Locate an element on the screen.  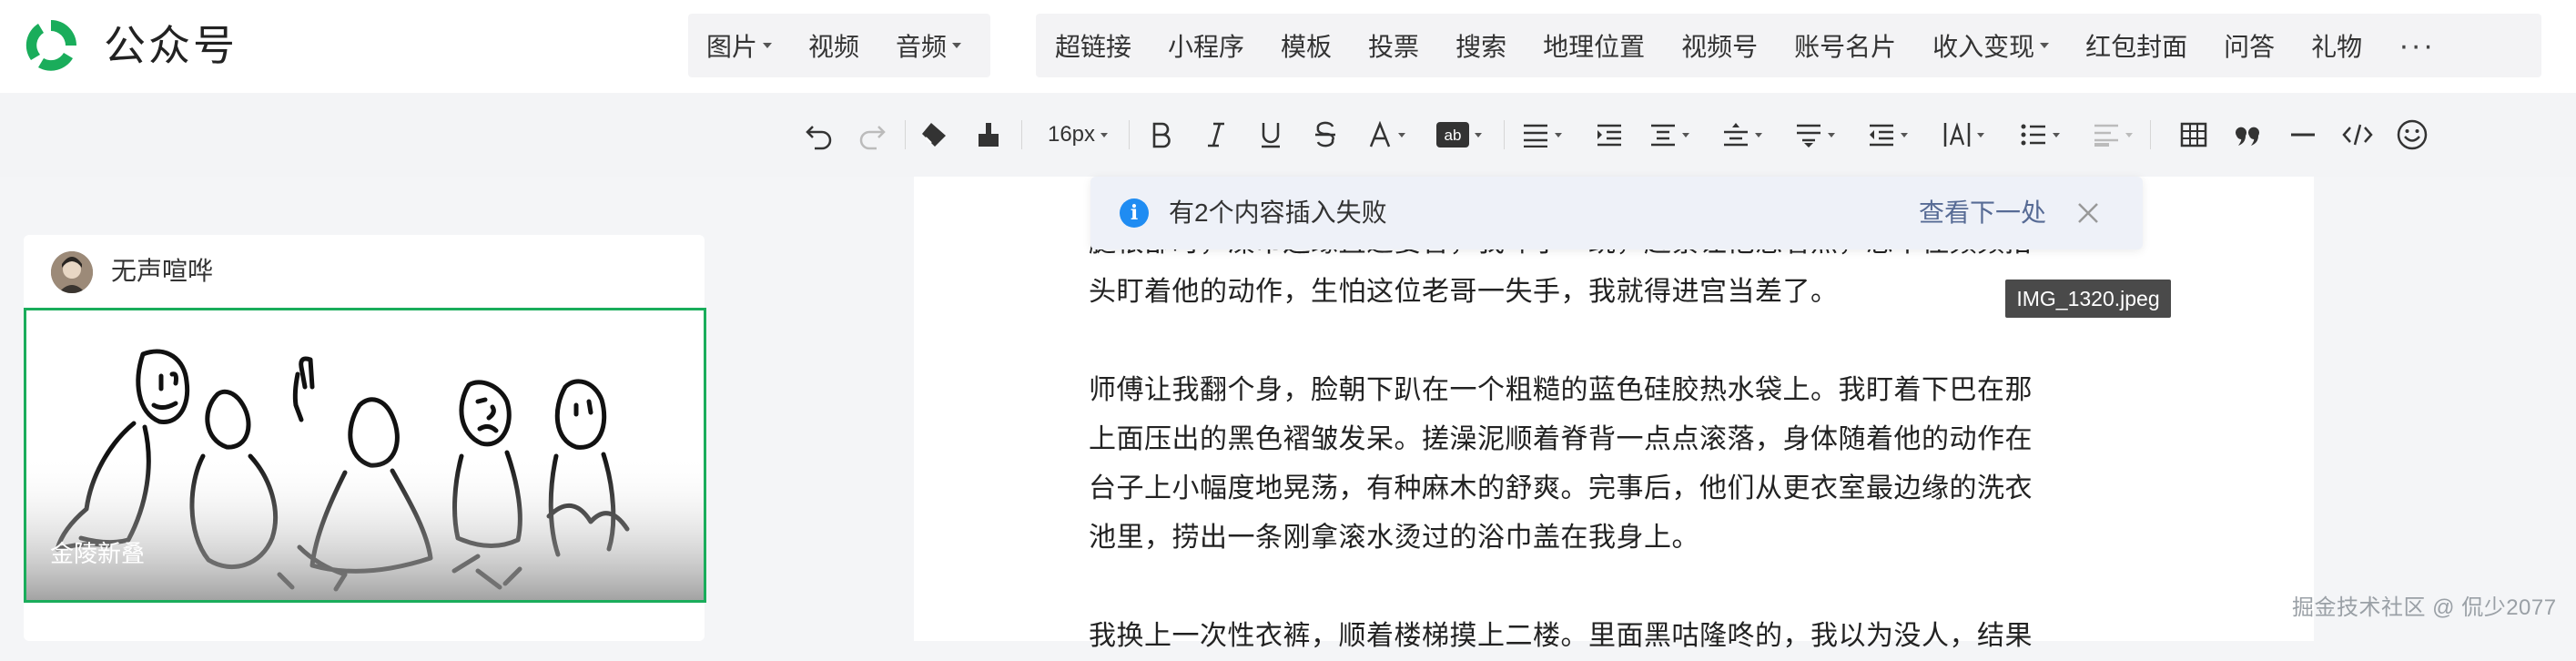
undo-icon is located at coordinates (819, 135).